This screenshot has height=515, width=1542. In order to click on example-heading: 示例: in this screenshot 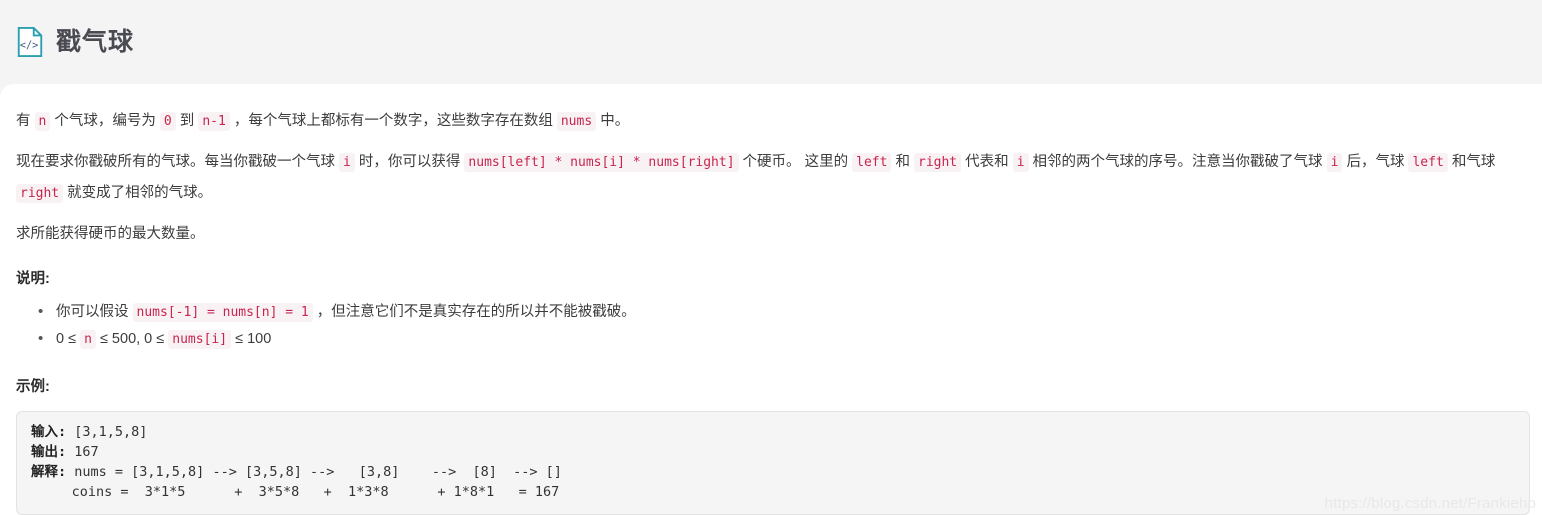, I will do `click(33, 387)`.